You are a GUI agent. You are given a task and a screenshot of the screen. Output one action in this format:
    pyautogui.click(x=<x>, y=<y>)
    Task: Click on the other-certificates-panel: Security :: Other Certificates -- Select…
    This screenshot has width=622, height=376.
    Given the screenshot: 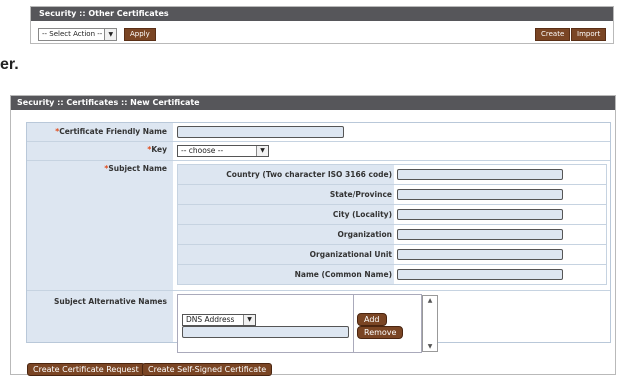 What is the action you would take?
    pyautogui.click(x=322, y=25)
    